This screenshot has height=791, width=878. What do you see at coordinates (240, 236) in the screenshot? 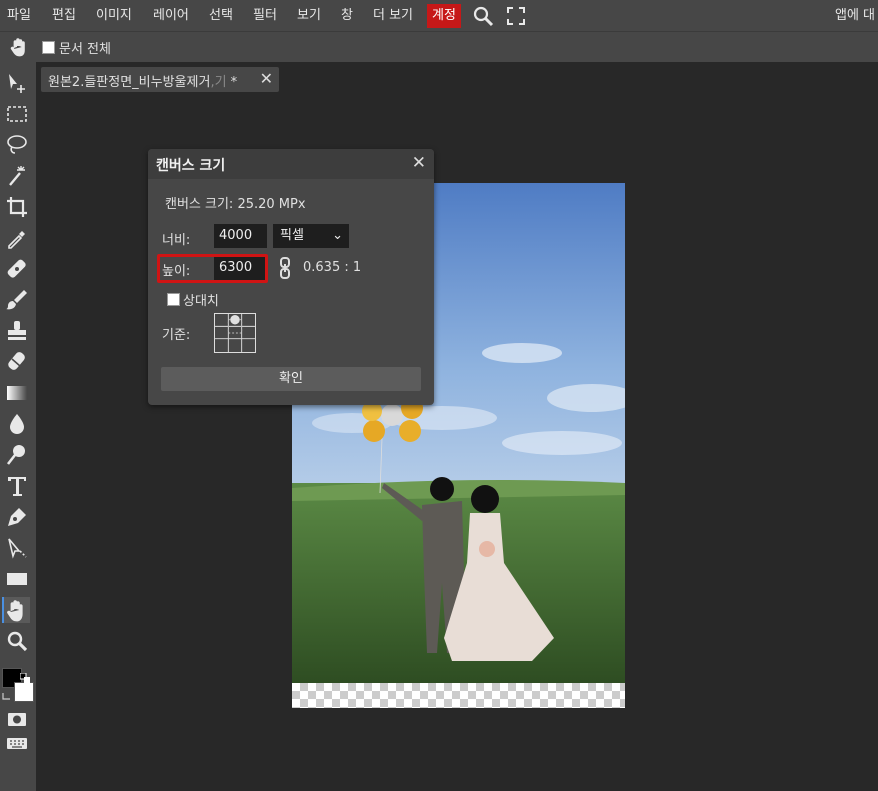
I see `width-input: 4000` at bounding box center [240, 236].